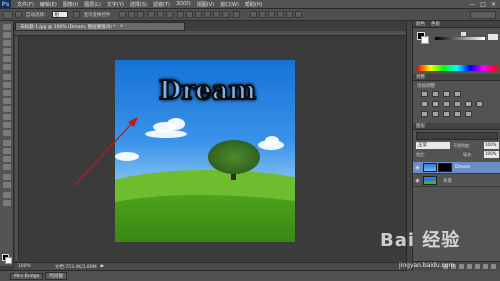  I want to click on align-hcenter-icon, so click(160, 14).